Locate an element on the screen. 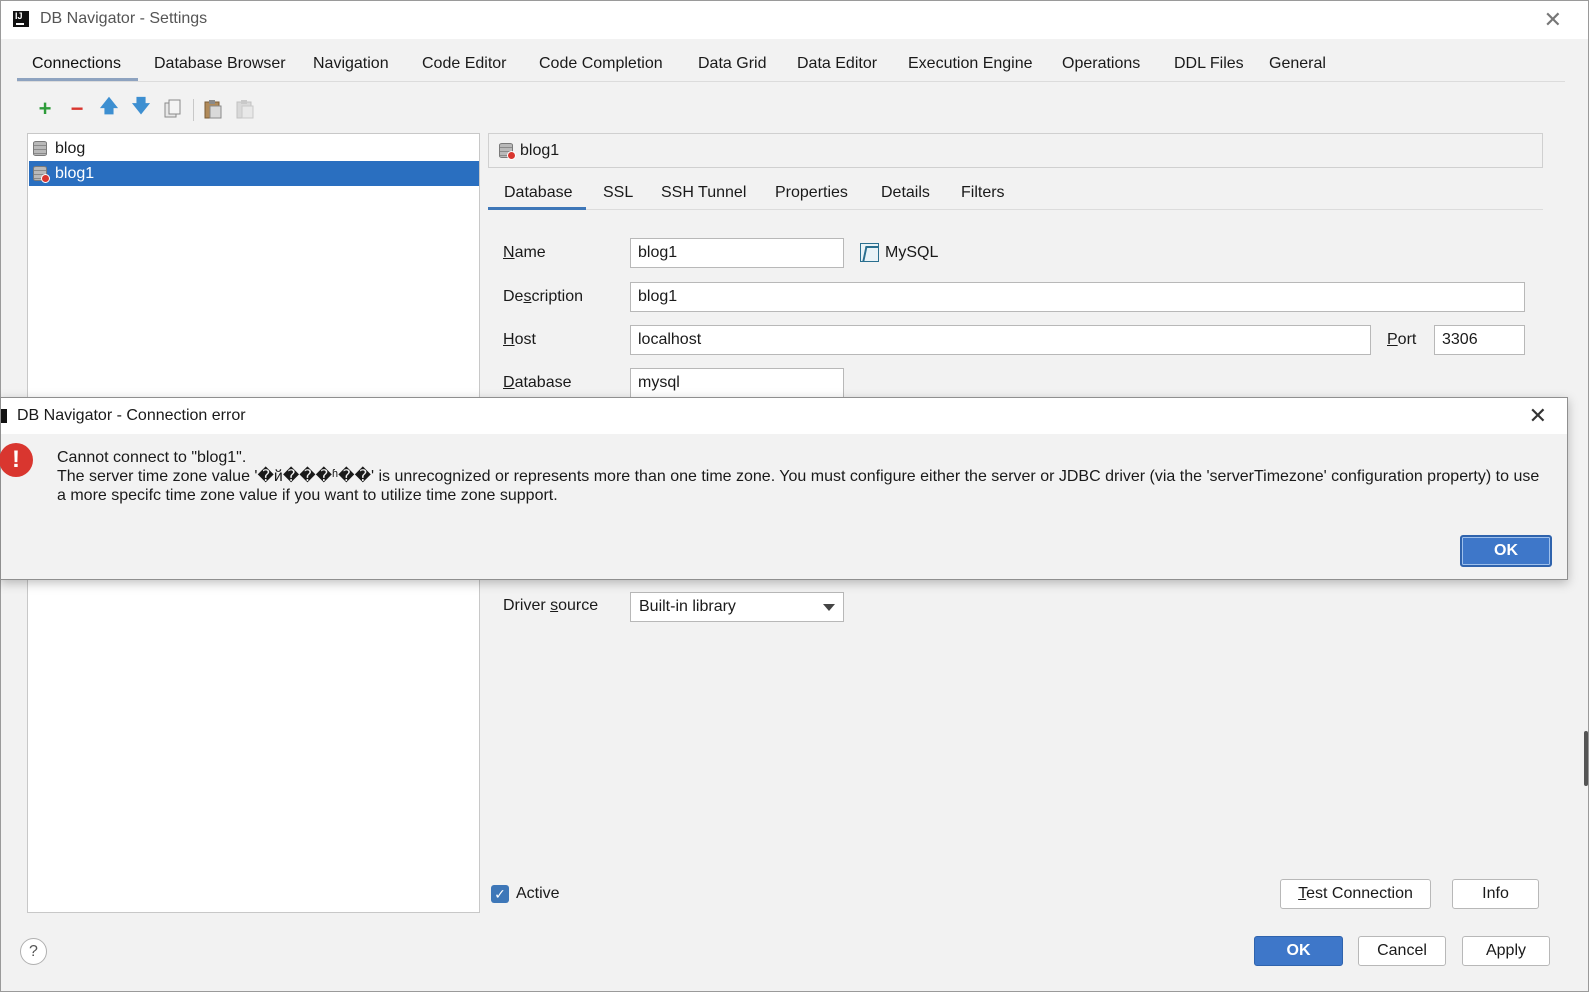 Image resolution: width=1589 pixels, height=992 pixels. checkmark-icon: ✓ is located at coordinates (500, 894).